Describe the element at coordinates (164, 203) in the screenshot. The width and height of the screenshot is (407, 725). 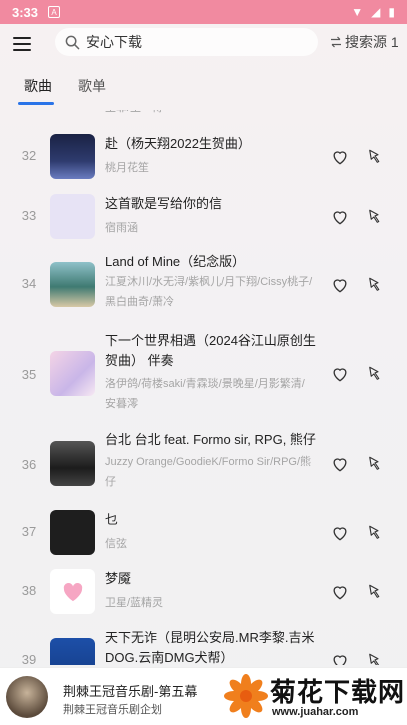
I see `song-title: 这首歌是写给你的信` at that location.